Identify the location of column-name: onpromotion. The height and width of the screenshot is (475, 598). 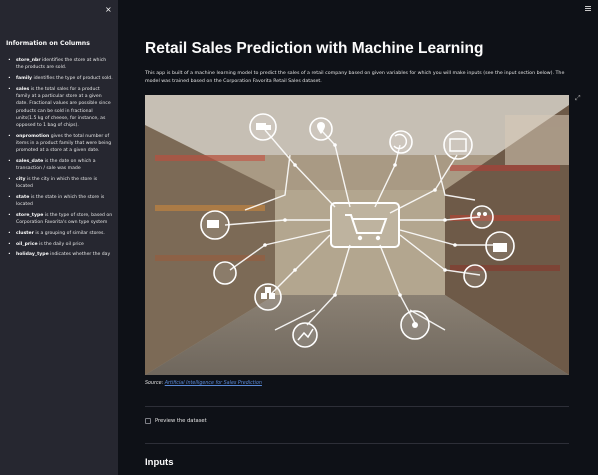
(33, 136).